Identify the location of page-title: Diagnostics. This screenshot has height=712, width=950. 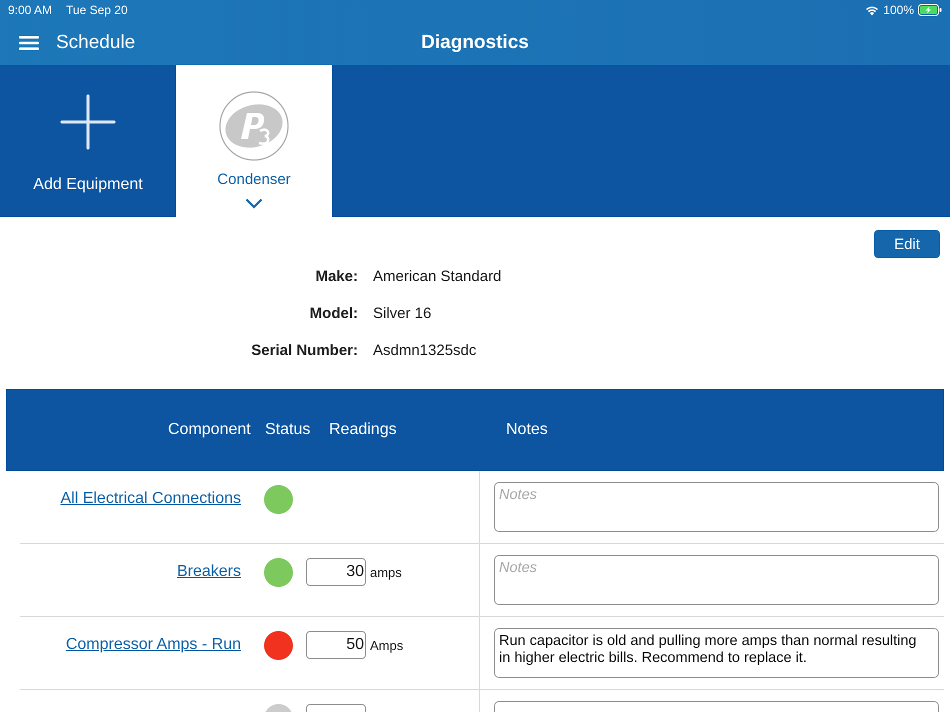
(475, 43).